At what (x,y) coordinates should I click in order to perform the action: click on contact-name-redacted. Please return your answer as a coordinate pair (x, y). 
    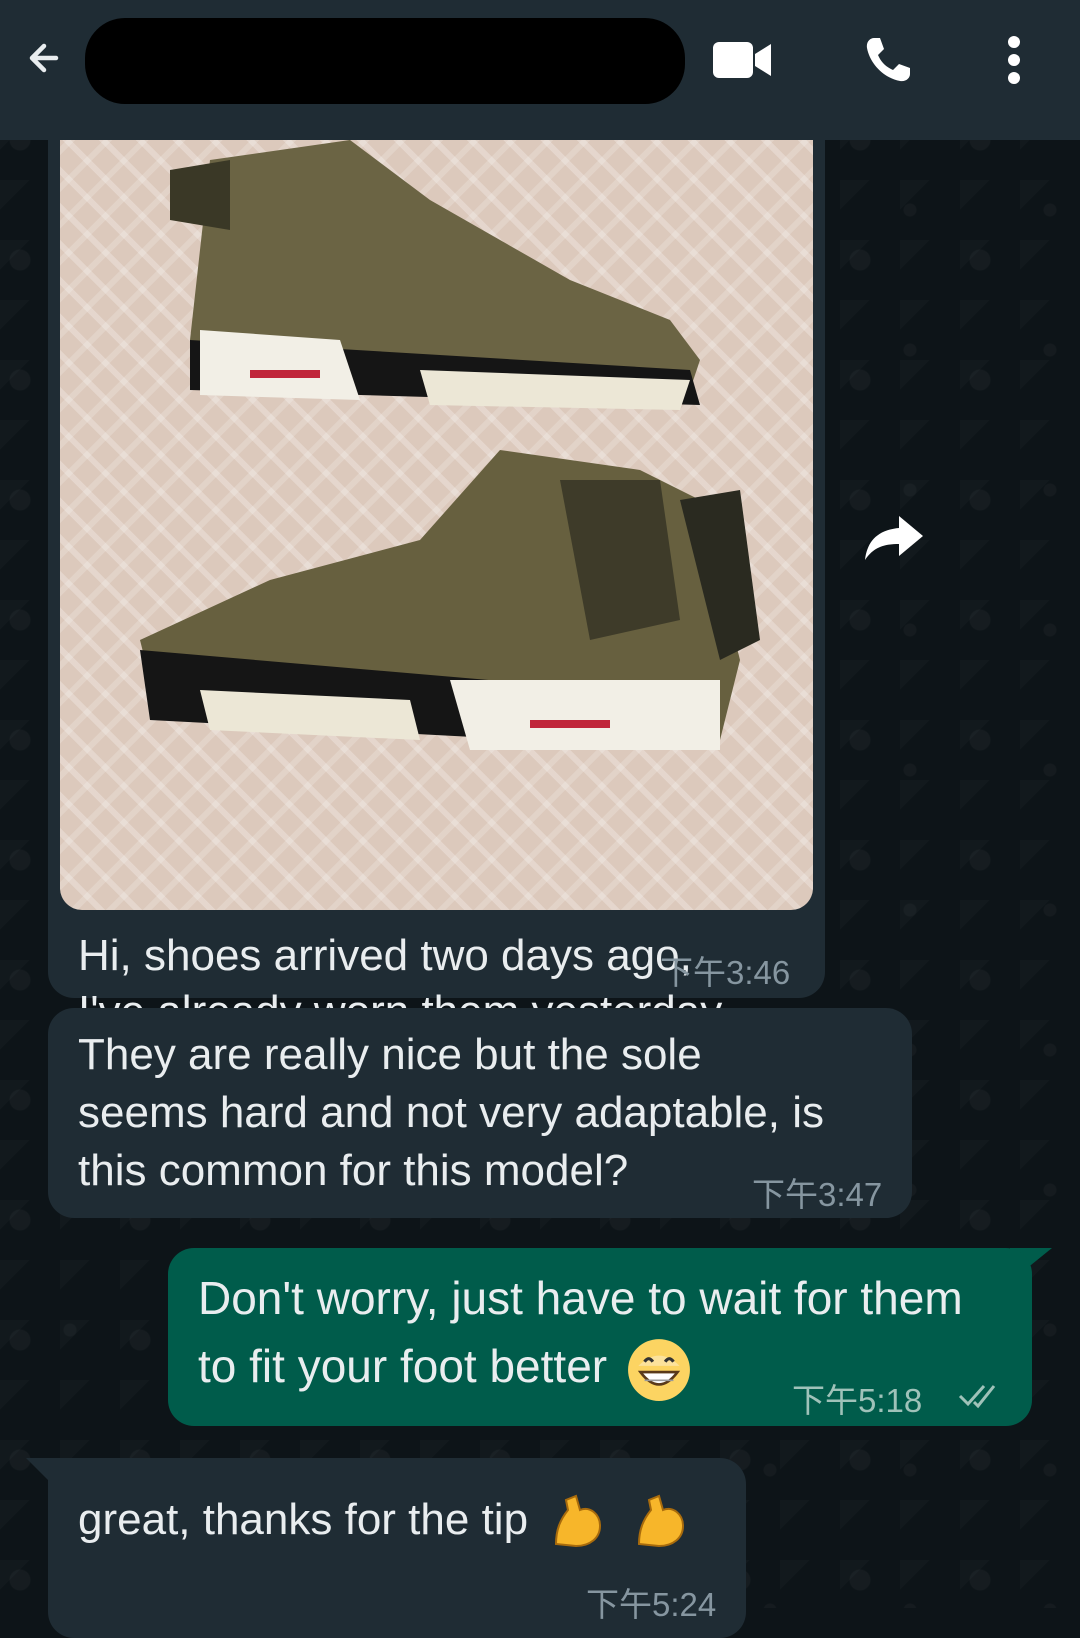
    Looking at the image, I should click on (385, 61).